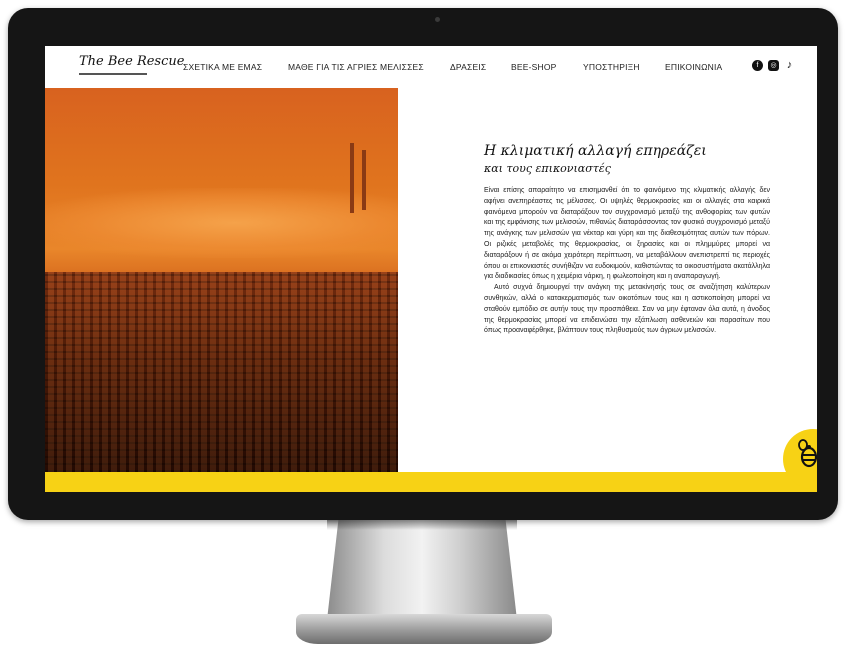 The width and height of the screenshot is (846, 653). What do you see at coordinates (773, 65) in the screenshot?
I see `instagram-icon: ◎` at bounding box center [773, 65].